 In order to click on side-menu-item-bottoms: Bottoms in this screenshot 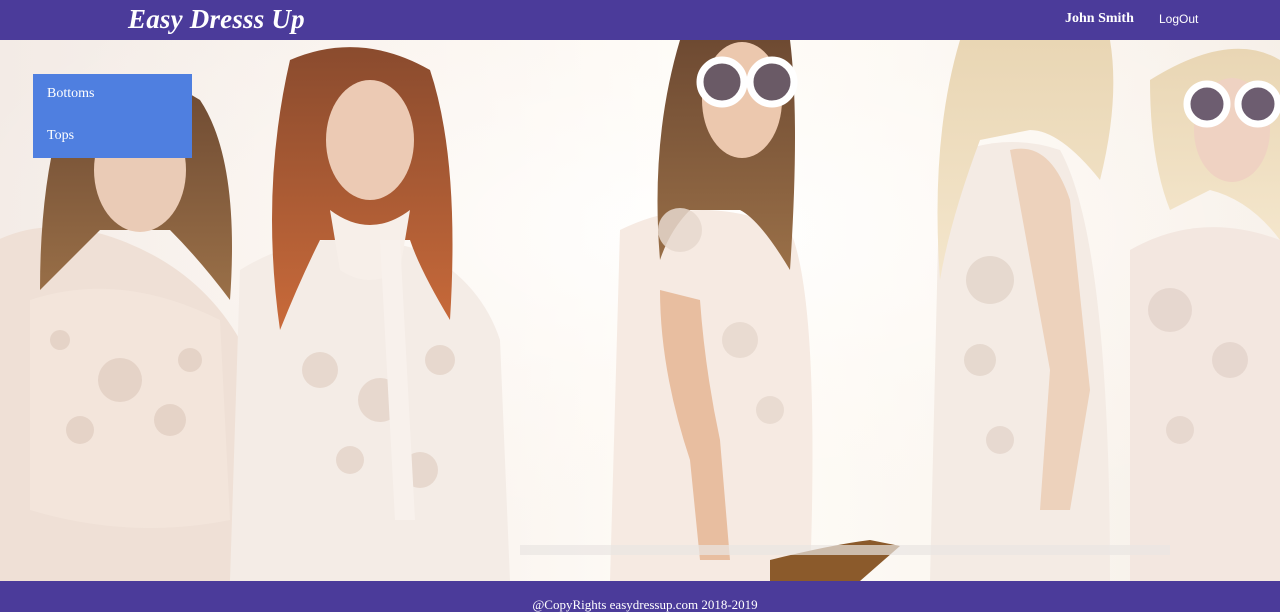, I will do `click(70, 94)`.